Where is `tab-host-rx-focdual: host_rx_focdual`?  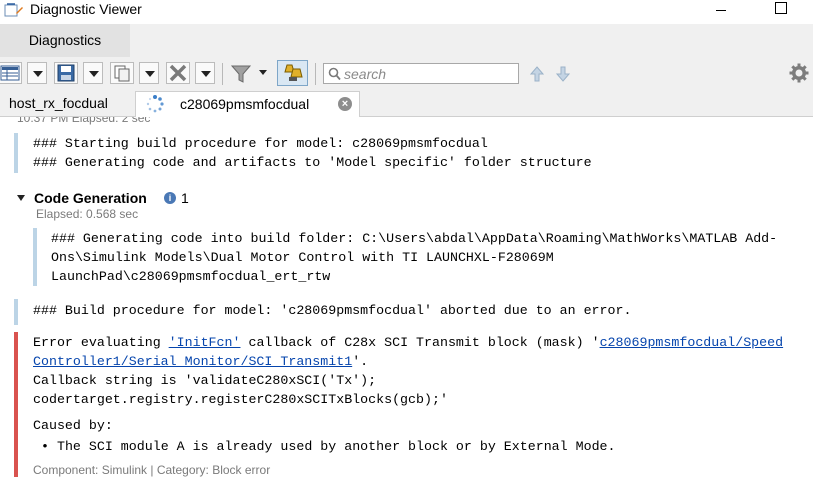 tab-host-rx-focdual: host_rx_focdual is located at coordinates (67, 103).